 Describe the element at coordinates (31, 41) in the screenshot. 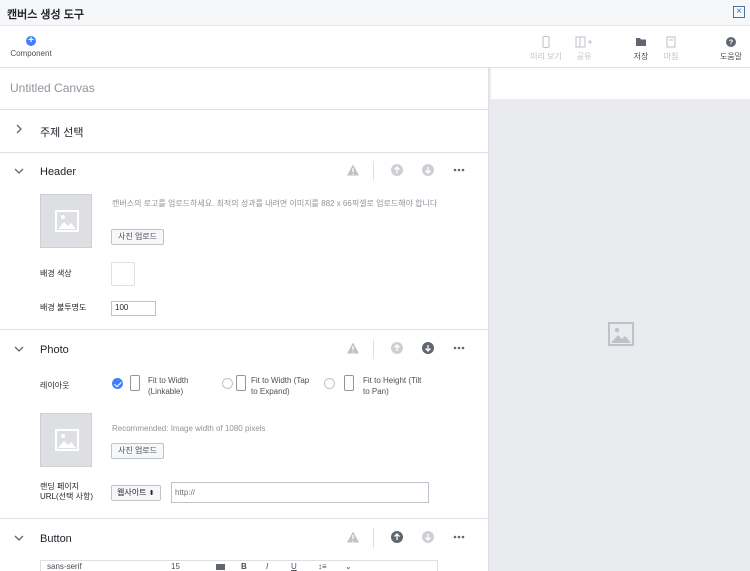

I see `plus-icon: +` at that location.